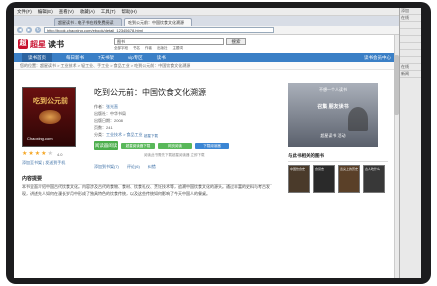 The width and height of the screenshot is (437, 286). Describe the element at coordinates (124, 134) in the screenshot. I see `category-link: 工业技术 > 食品工业` at that location.